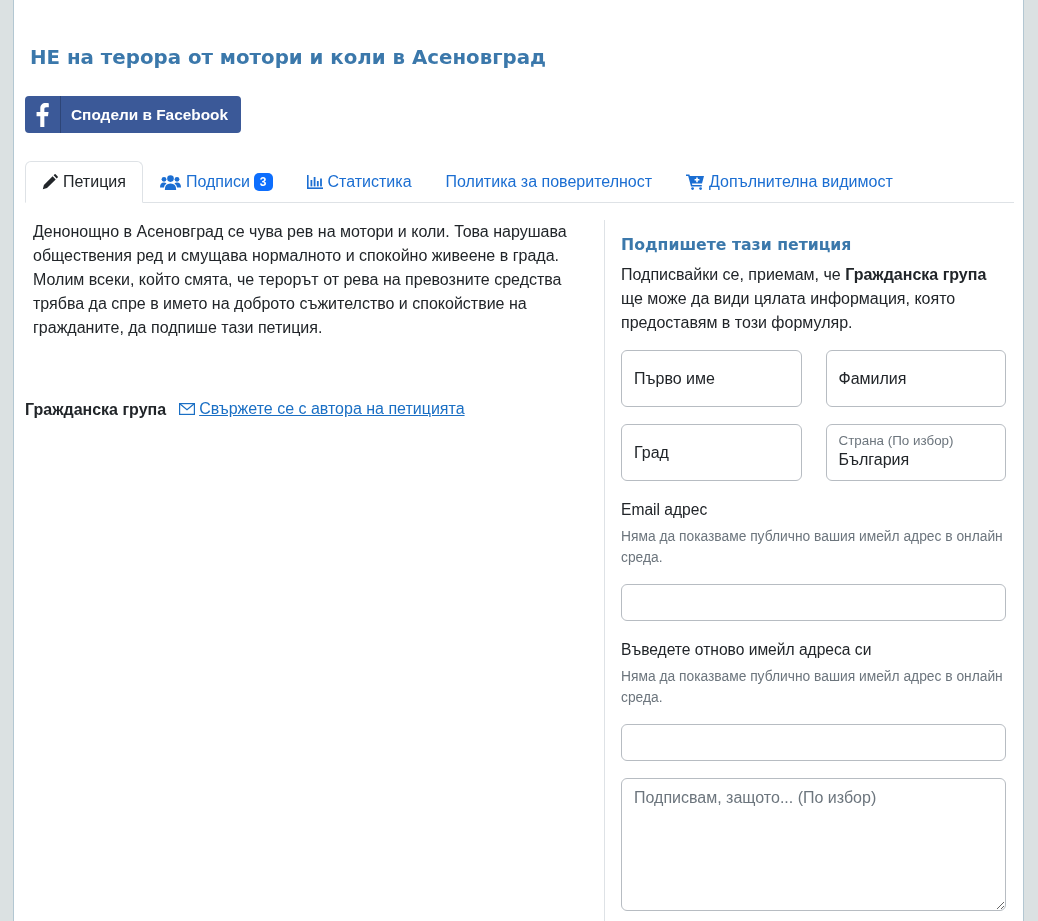 The image size is (1038, 921). Describe the element at coordinates (170, 182) in the screenshot. I see `users-icon` at that location.